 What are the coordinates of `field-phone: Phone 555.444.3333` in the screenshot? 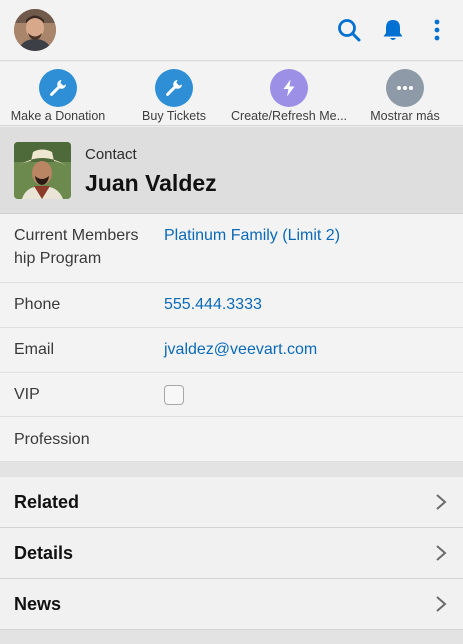 It's located at (231, 305).